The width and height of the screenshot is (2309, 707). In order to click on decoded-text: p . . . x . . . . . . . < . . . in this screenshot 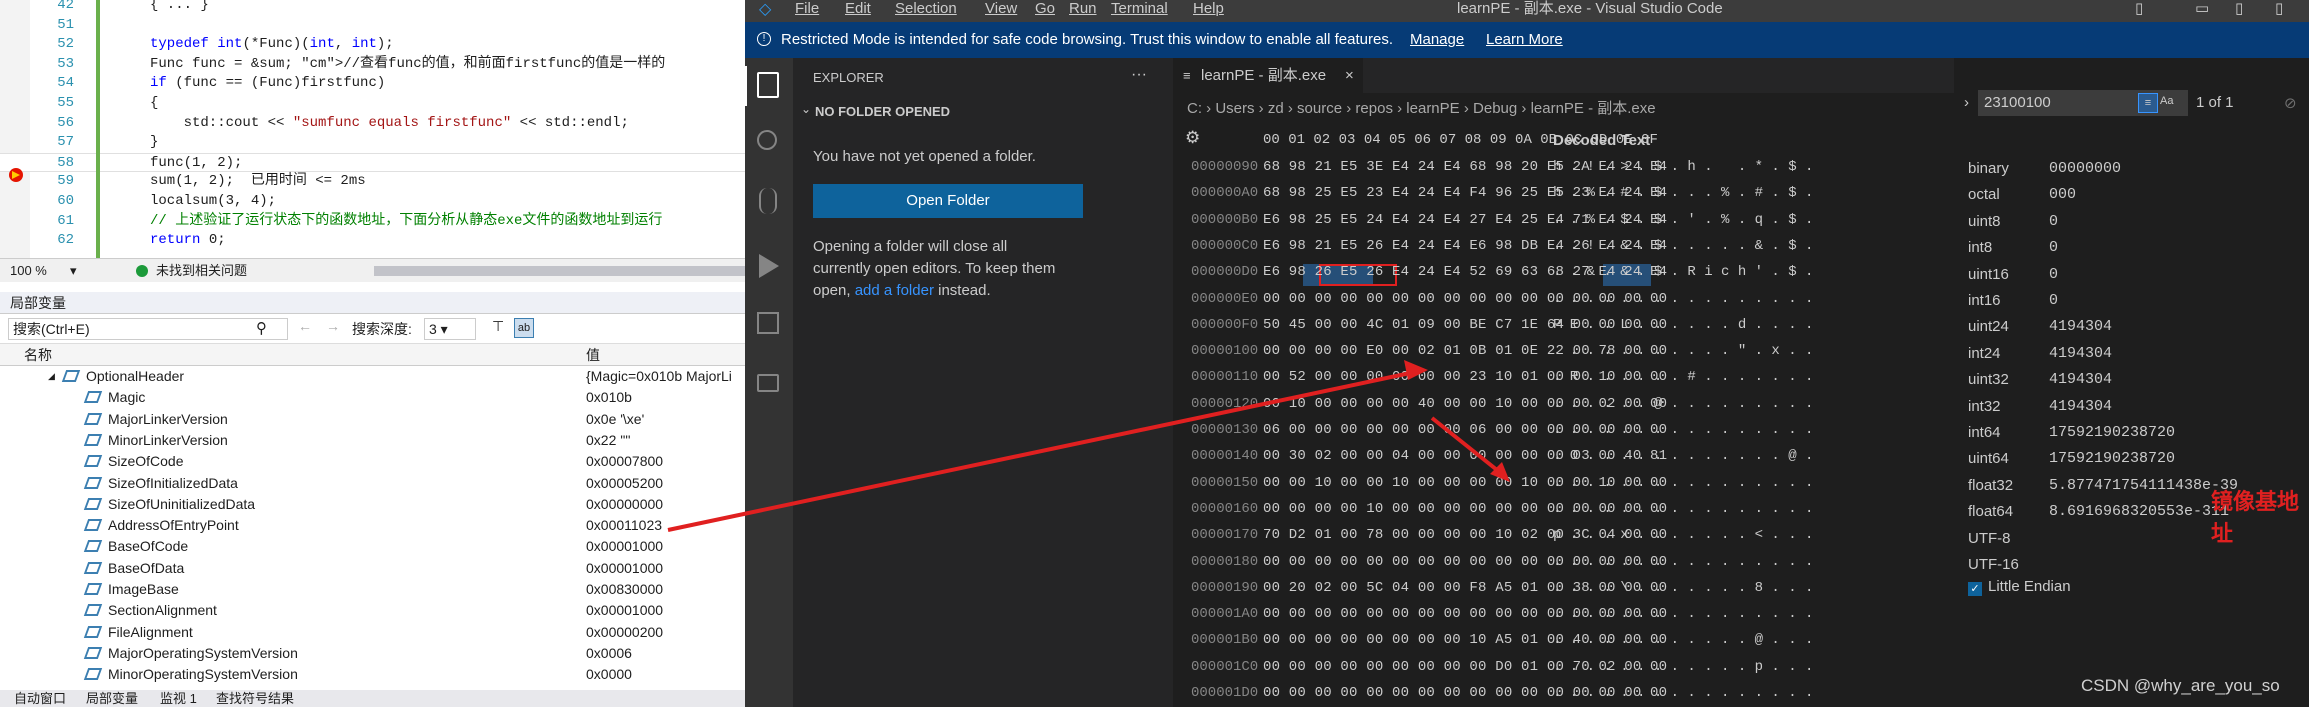, I will do `click(1683, 535)`.